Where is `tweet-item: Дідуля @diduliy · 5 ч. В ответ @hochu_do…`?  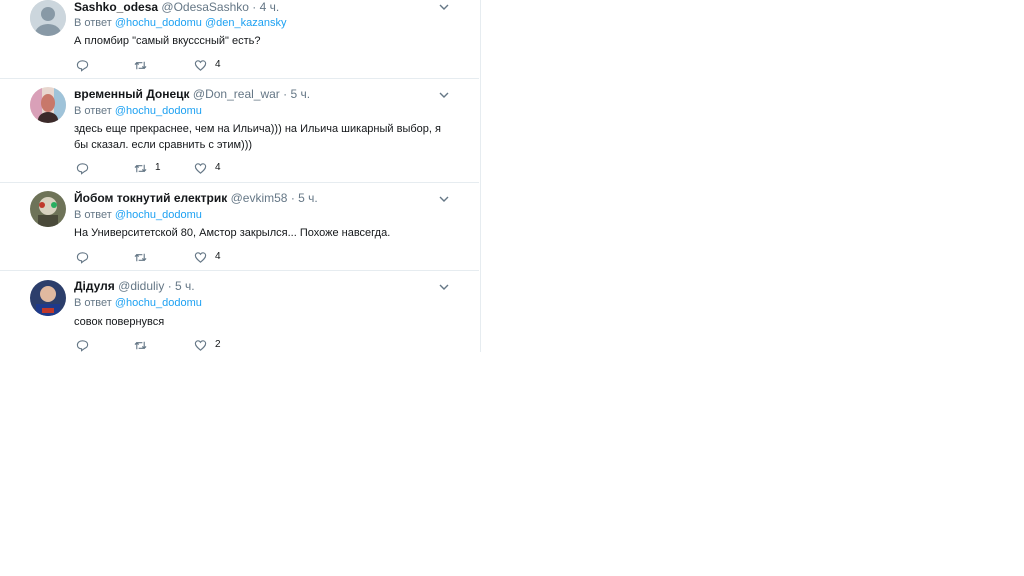
tweet-item: Дідуля @diduliy · 5 ч. В ответ @hochu_do… is located at coordinates (239, 311).